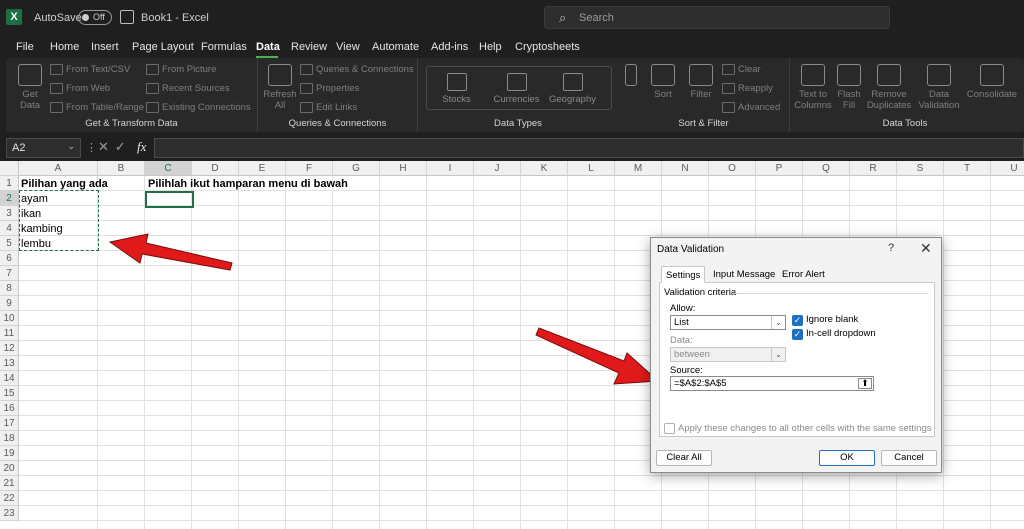 This screenshot has width=1024, height=529. What do you see at coordinates (215, 168) in the screenshot?
I see `column-header-d: D` at bounding box center [215, 168].